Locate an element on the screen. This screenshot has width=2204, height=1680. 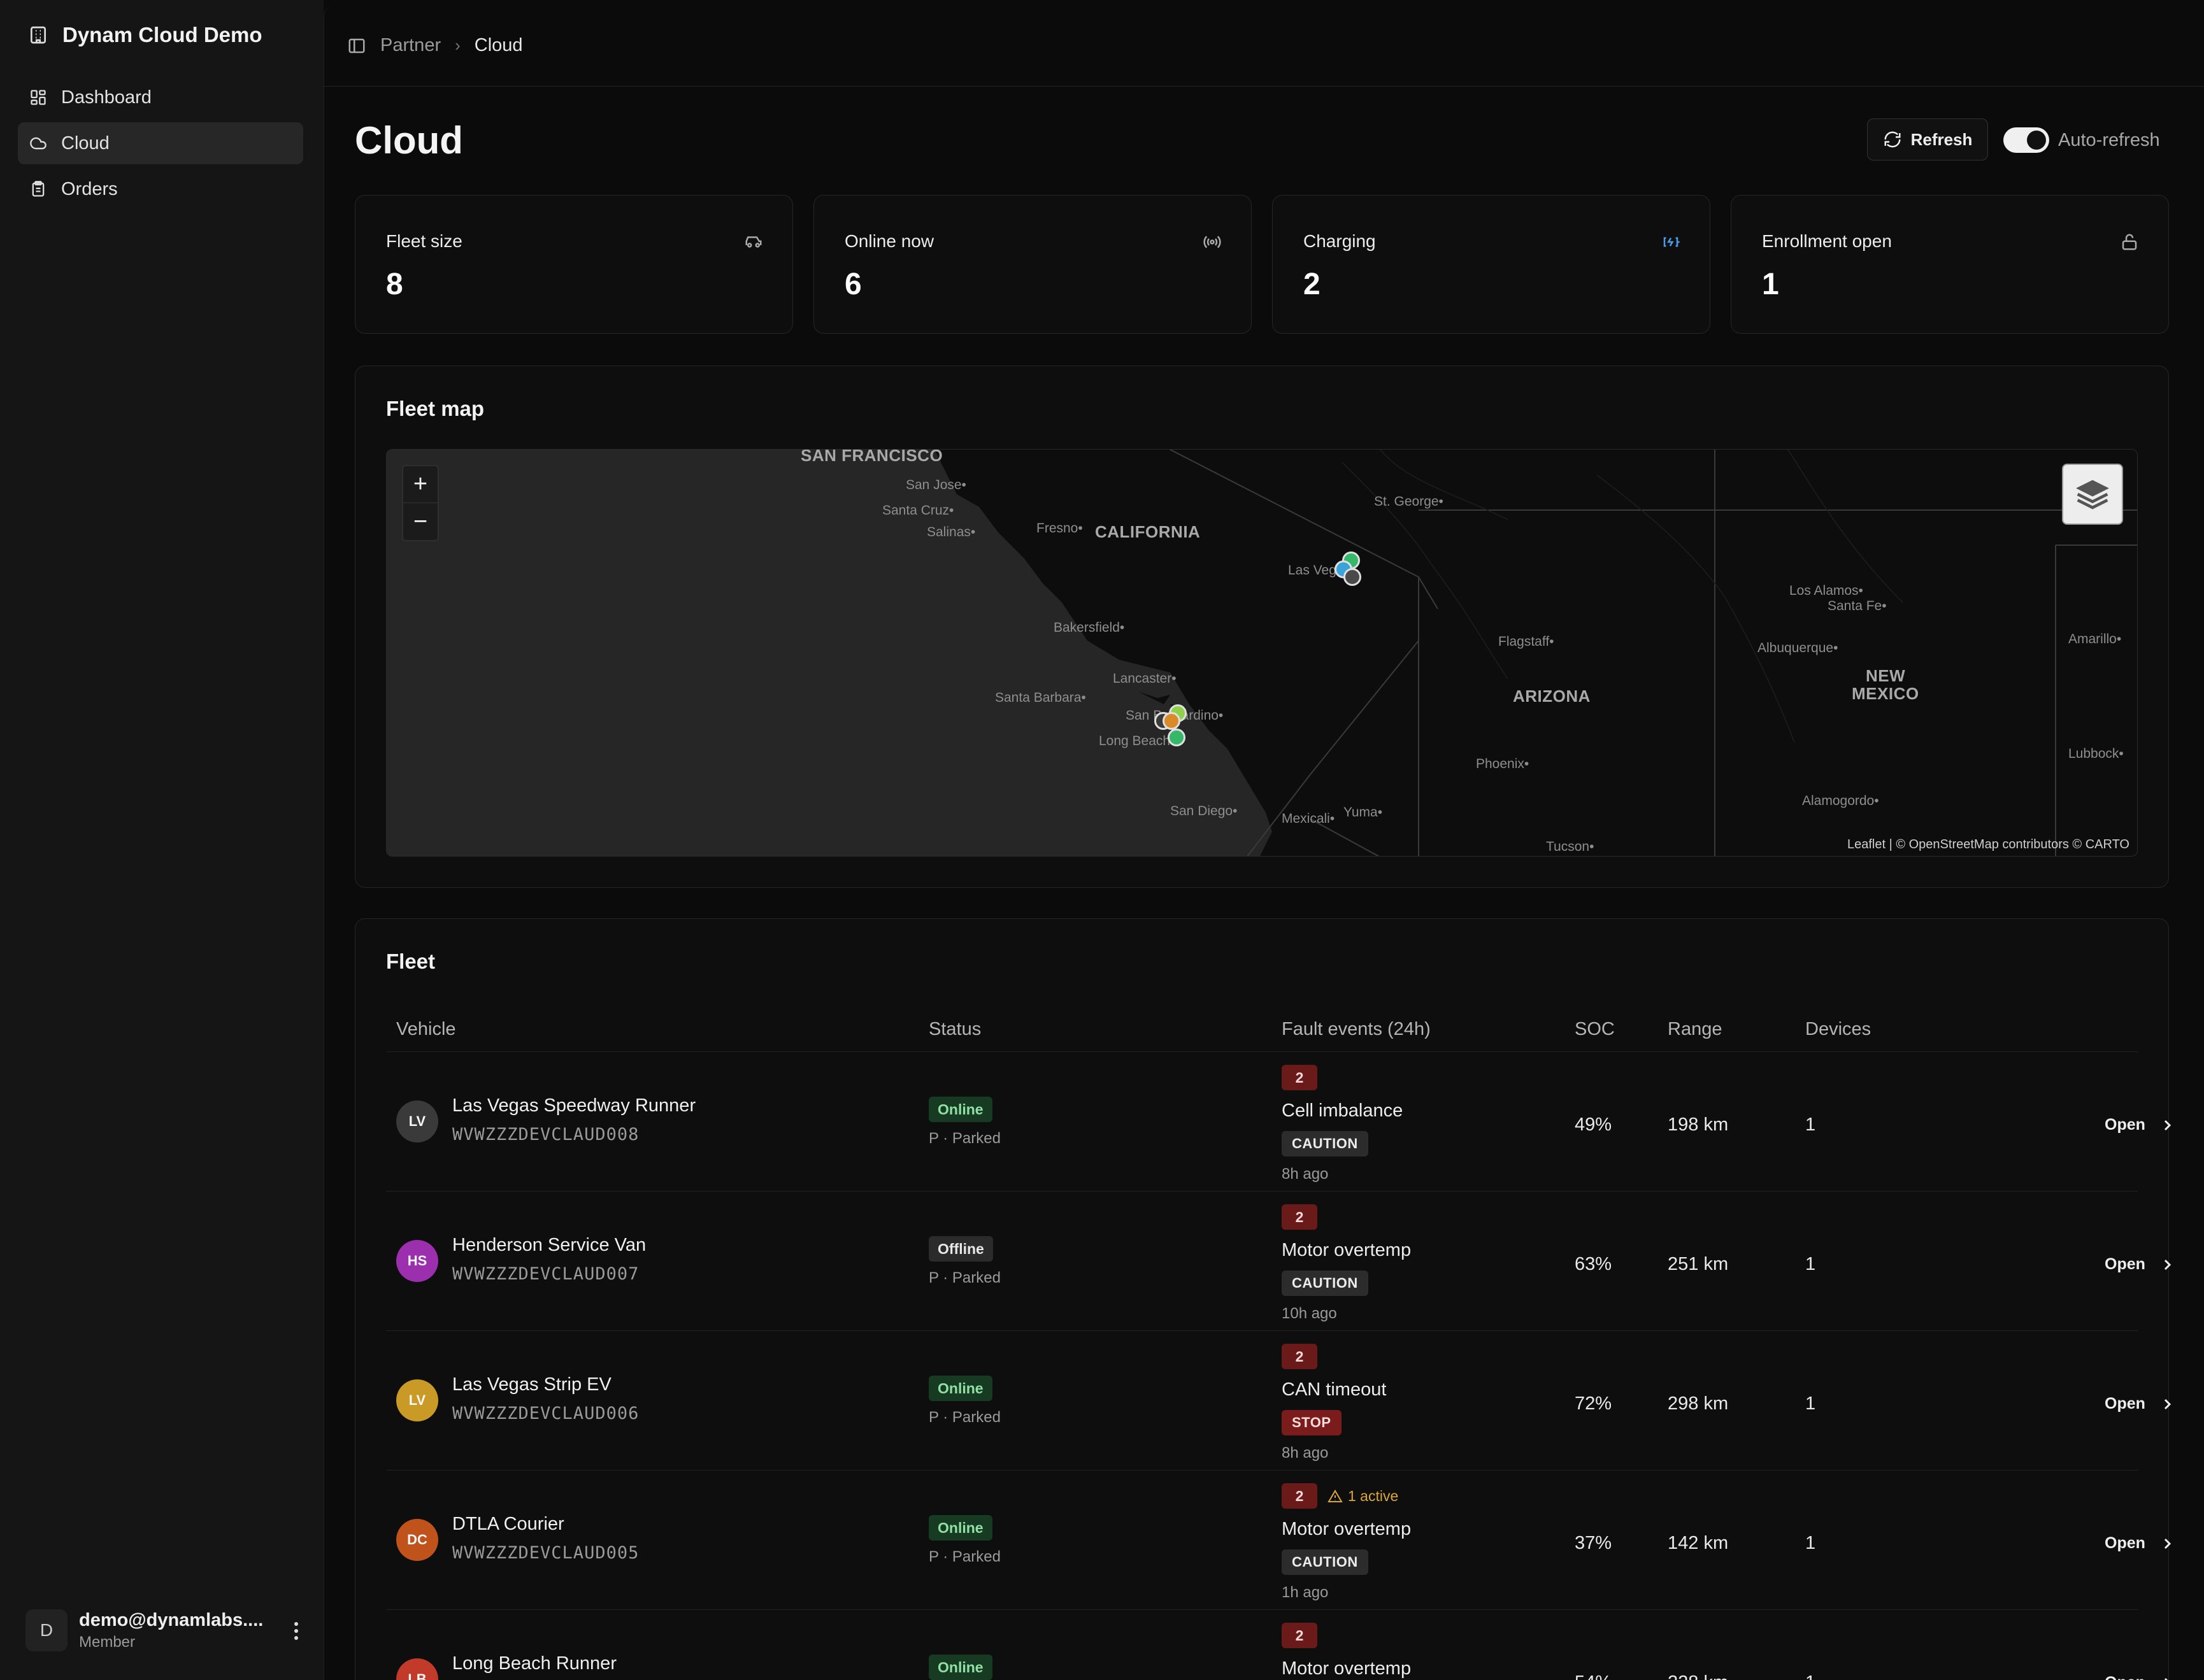
column-header-range: Range is located at coordinates (1695, 1029).